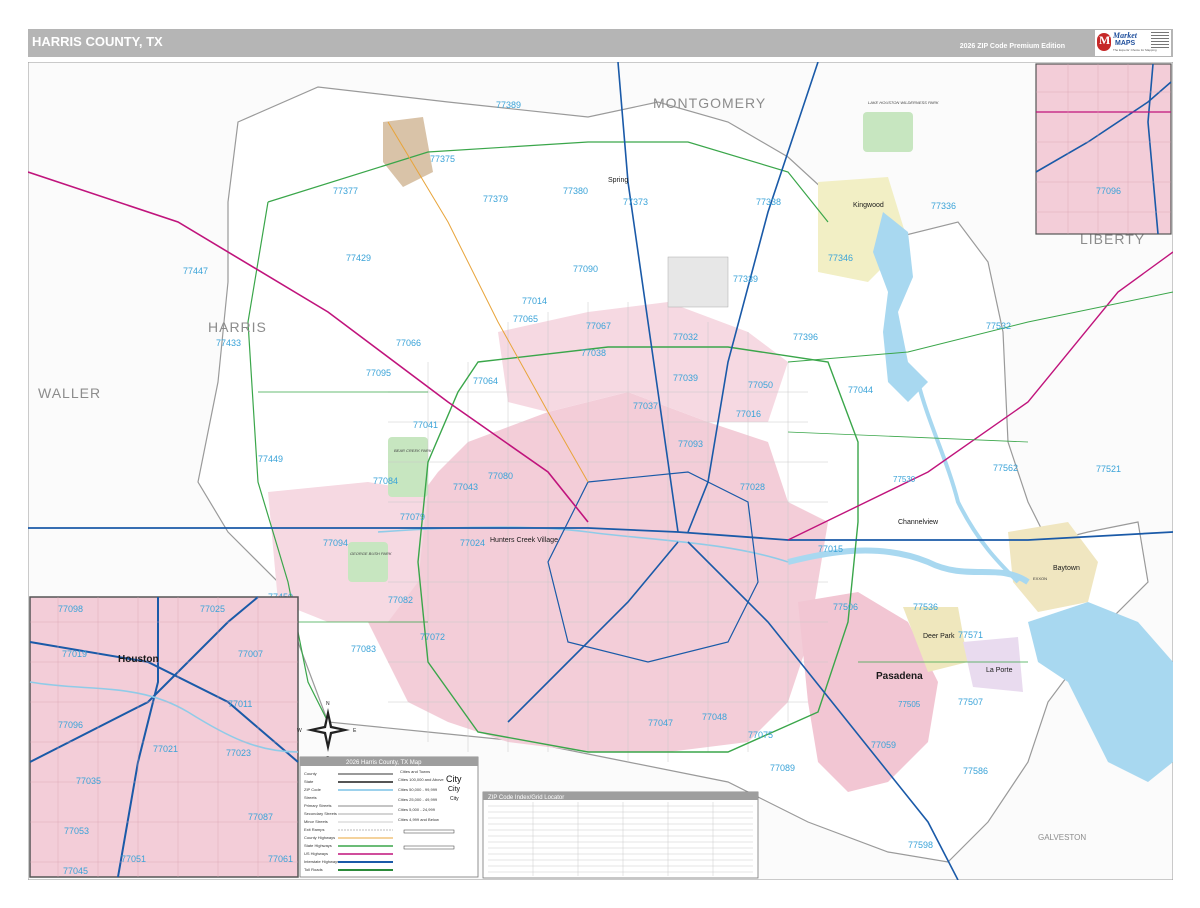 This screenshot has height=908, width=1200. Describe the element at coordinates (904, 479) in the screenshot. I see `zip-77530: 77530` at that location.